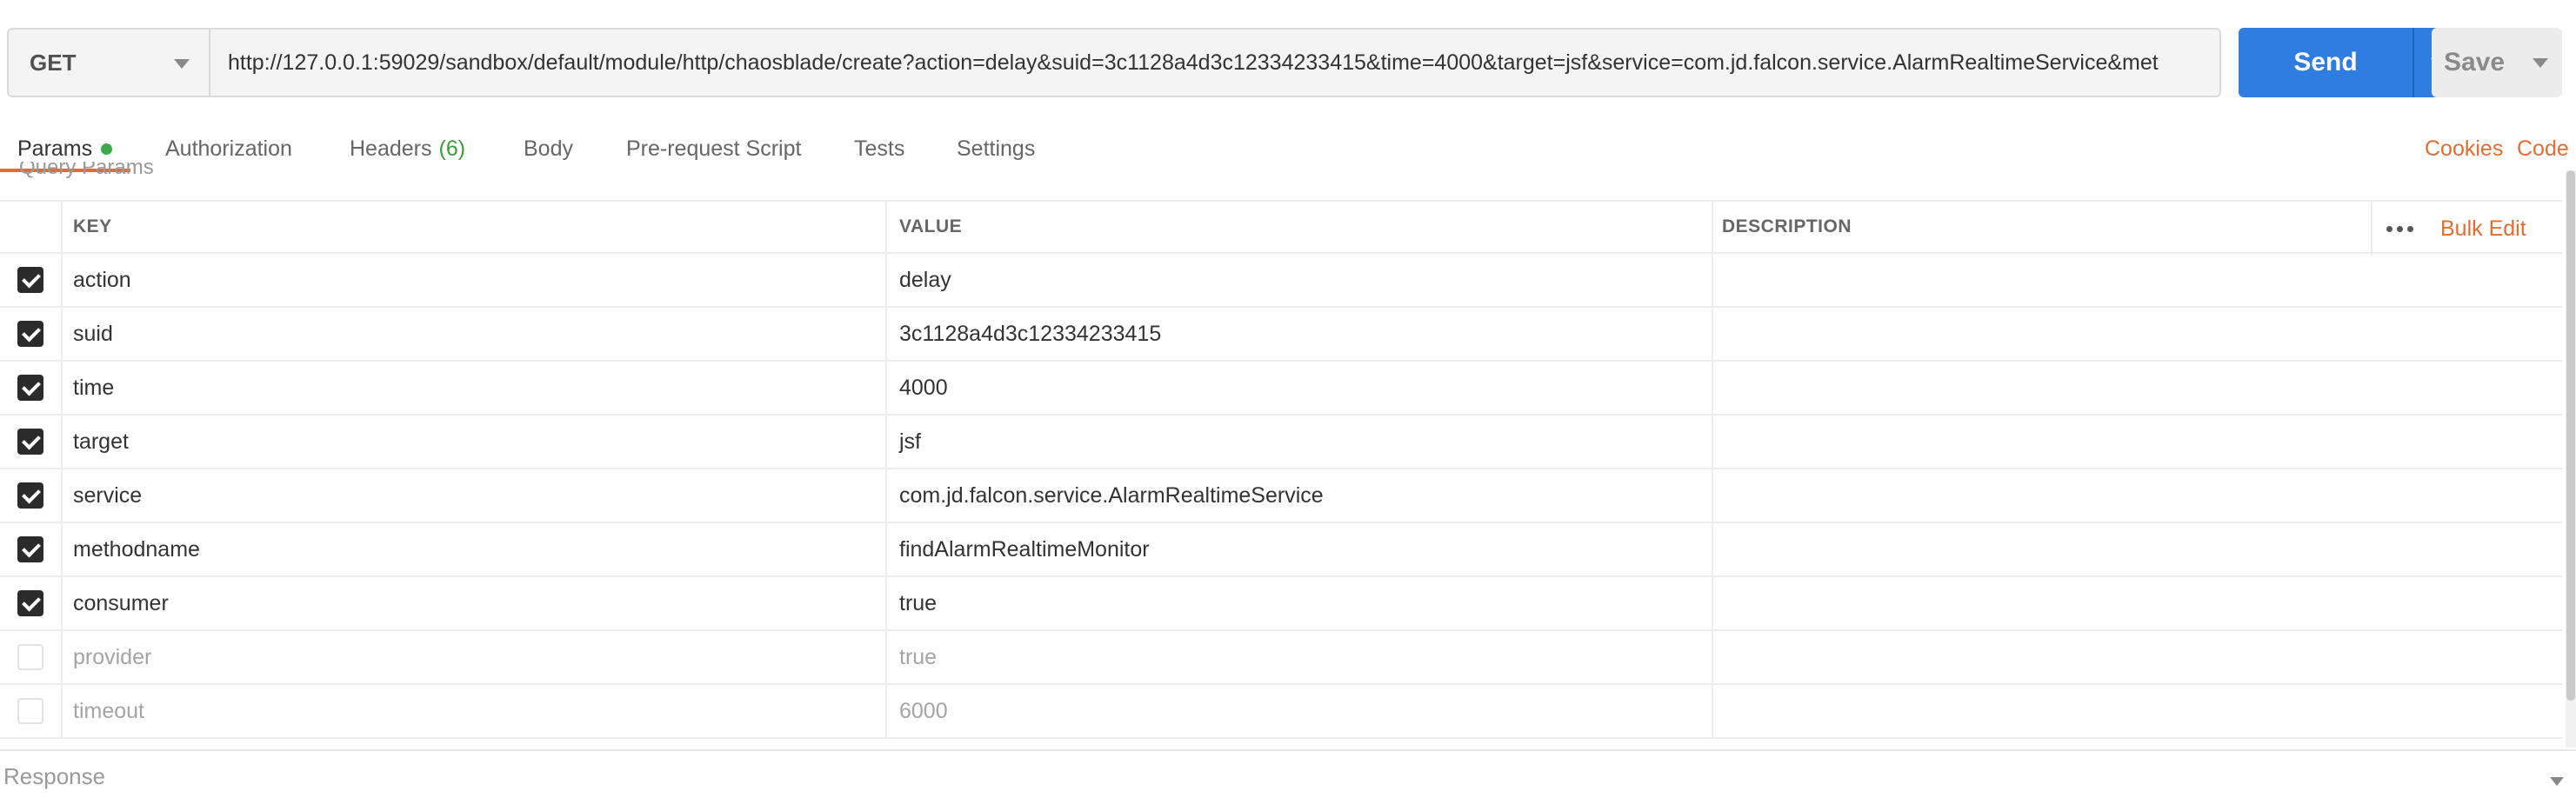  What do you see at coordinates (1300, 388) in the screenshot?
I see `param-value: 4000` at bounding box center [1300, 388].